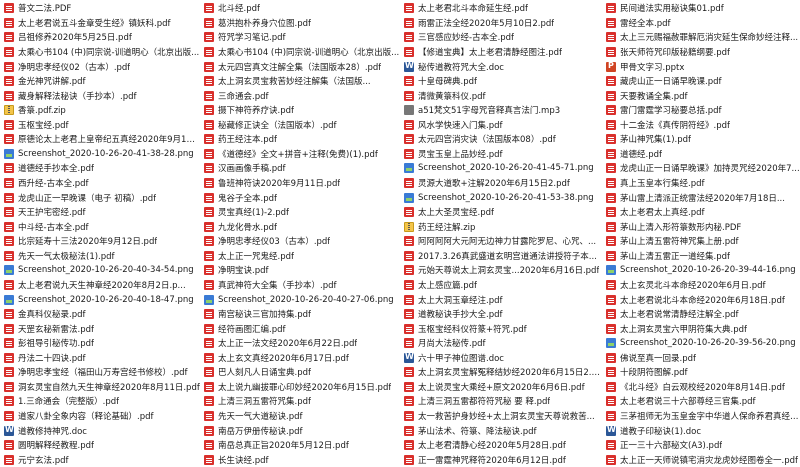 Image resolution: width=800 pixels, height=467 pixels. What do you see at coordinates (300, 168) in the screenshot?
I see `file-item: 汉画画像手稿.pdf` at bounding box center [300, 168].